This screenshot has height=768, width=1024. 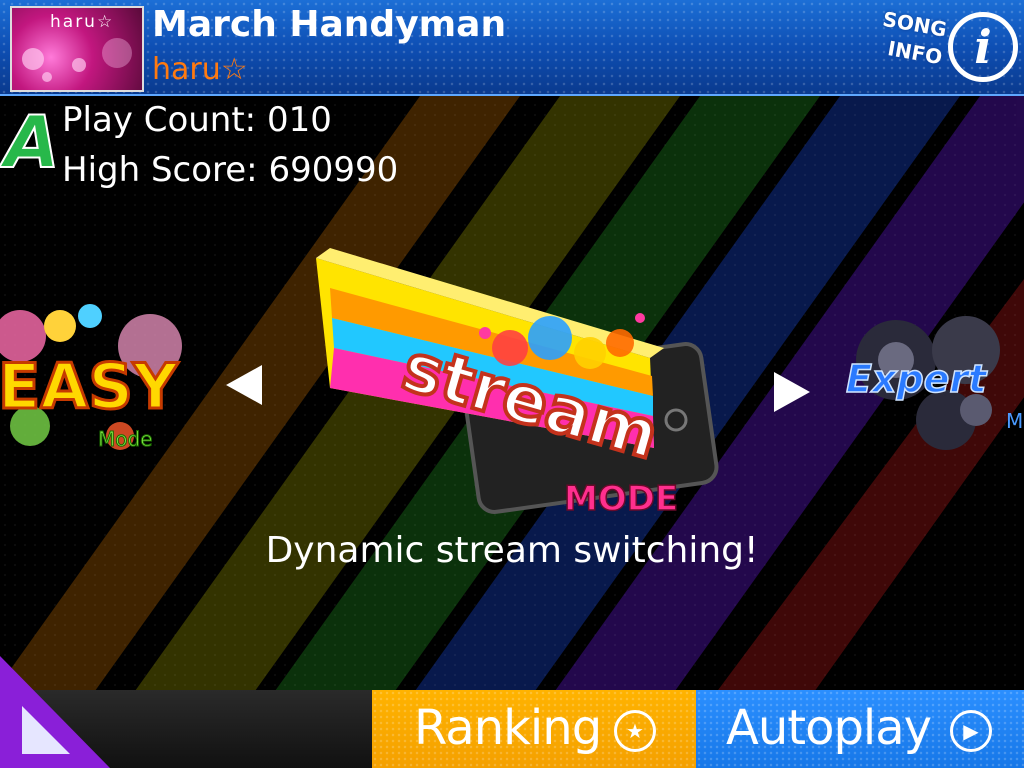 I want to click on left-arrow-icon, so click(x=244, y=385).